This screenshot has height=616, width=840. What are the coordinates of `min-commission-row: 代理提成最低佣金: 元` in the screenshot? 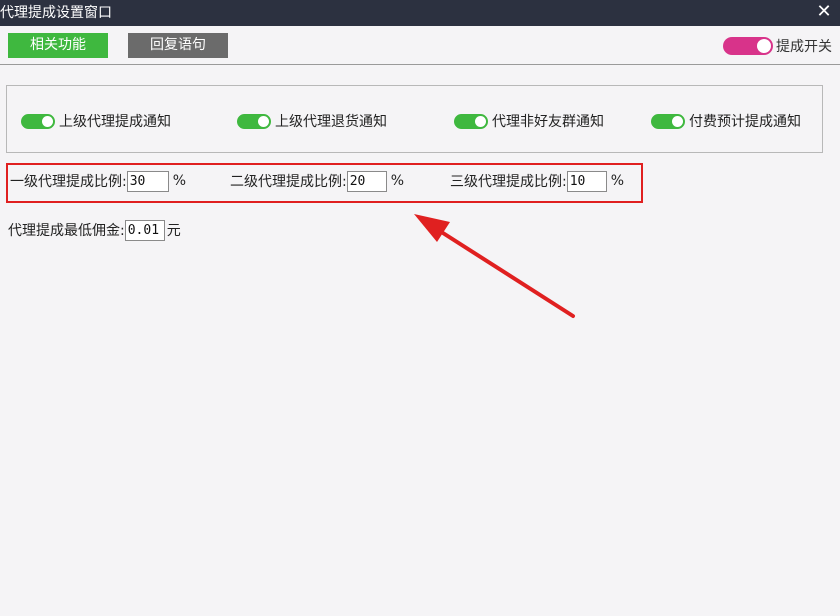 It's located at (94, 230).